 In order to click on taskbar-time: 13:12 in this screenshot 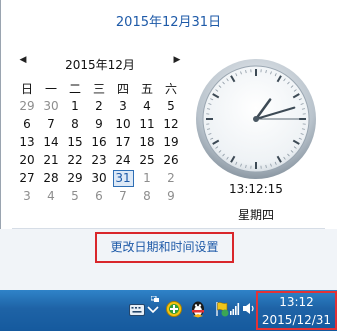, I will do `click(296, 302)`.